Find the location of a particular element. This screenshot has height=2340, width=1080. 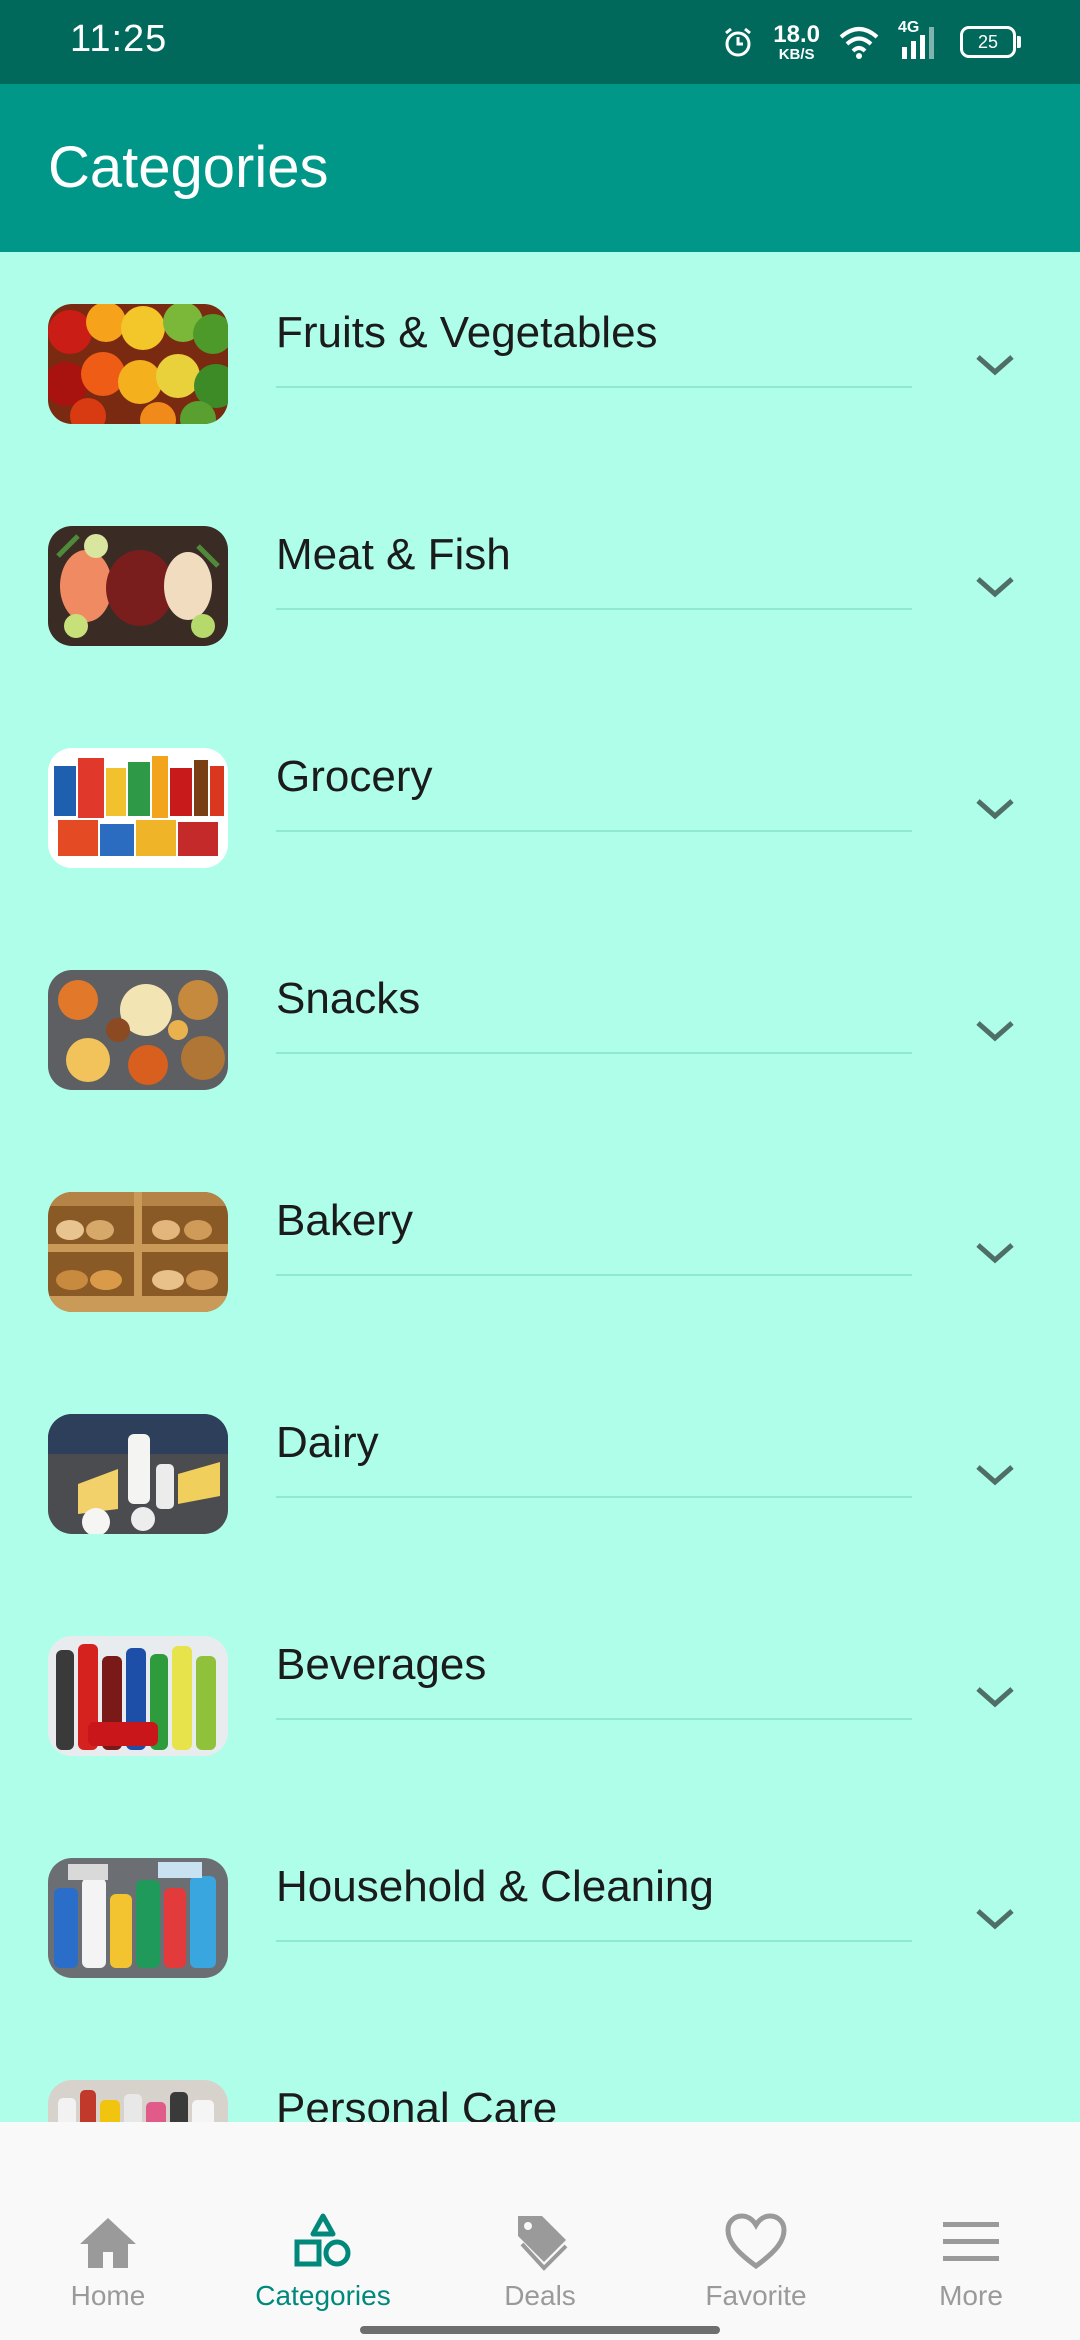

categories-icon is located at coordinates (322, 2240).